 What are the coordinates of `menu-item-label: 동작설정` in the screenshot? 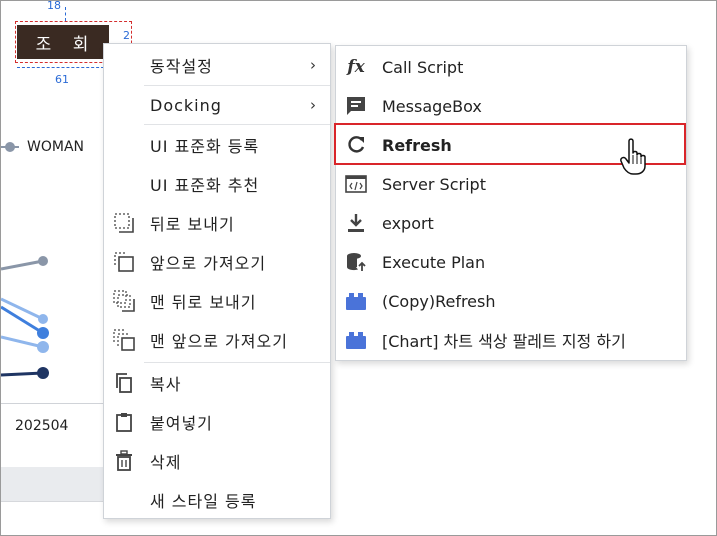 It's located at (181, 66).